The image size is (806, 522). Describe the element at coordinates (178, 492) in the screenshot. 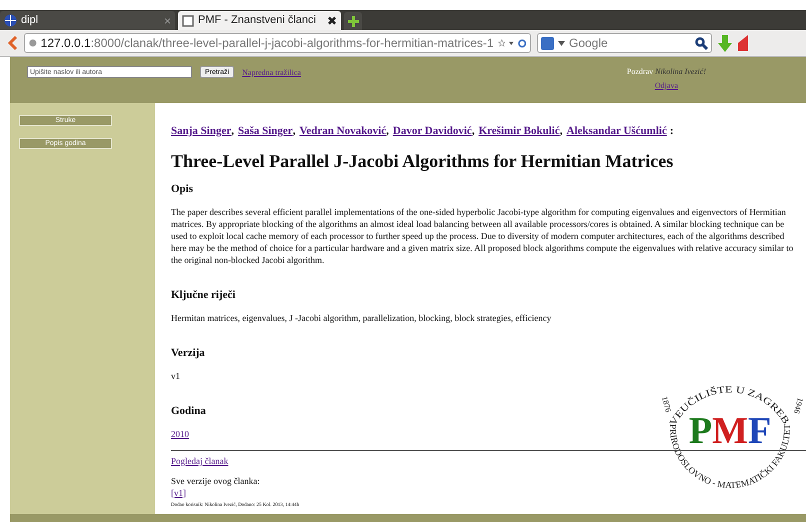

I see `version-link: [v1]` at that location.